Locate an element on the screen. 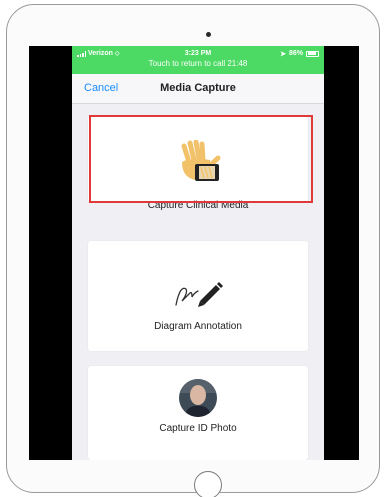 Image resolution: width=388 pixels, height=497 pixels. avatar is located at coordinates (198, 398).